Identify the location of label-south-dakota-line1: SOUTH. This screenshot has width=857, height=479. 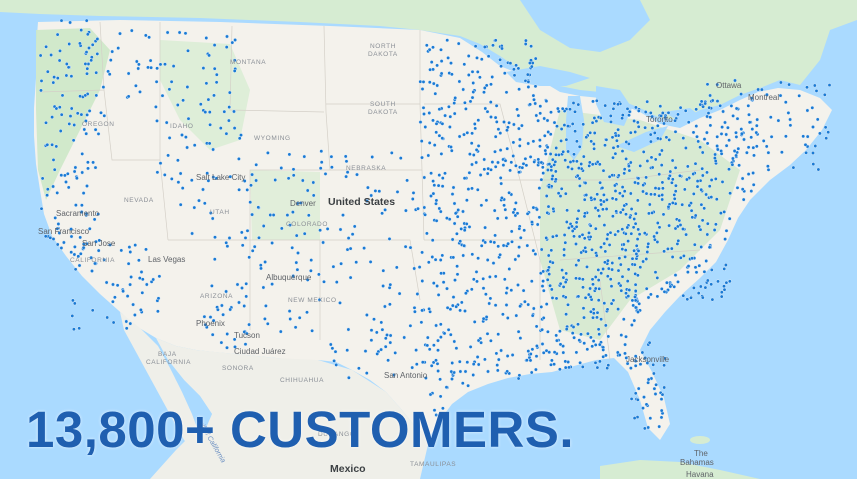
(383, 104).